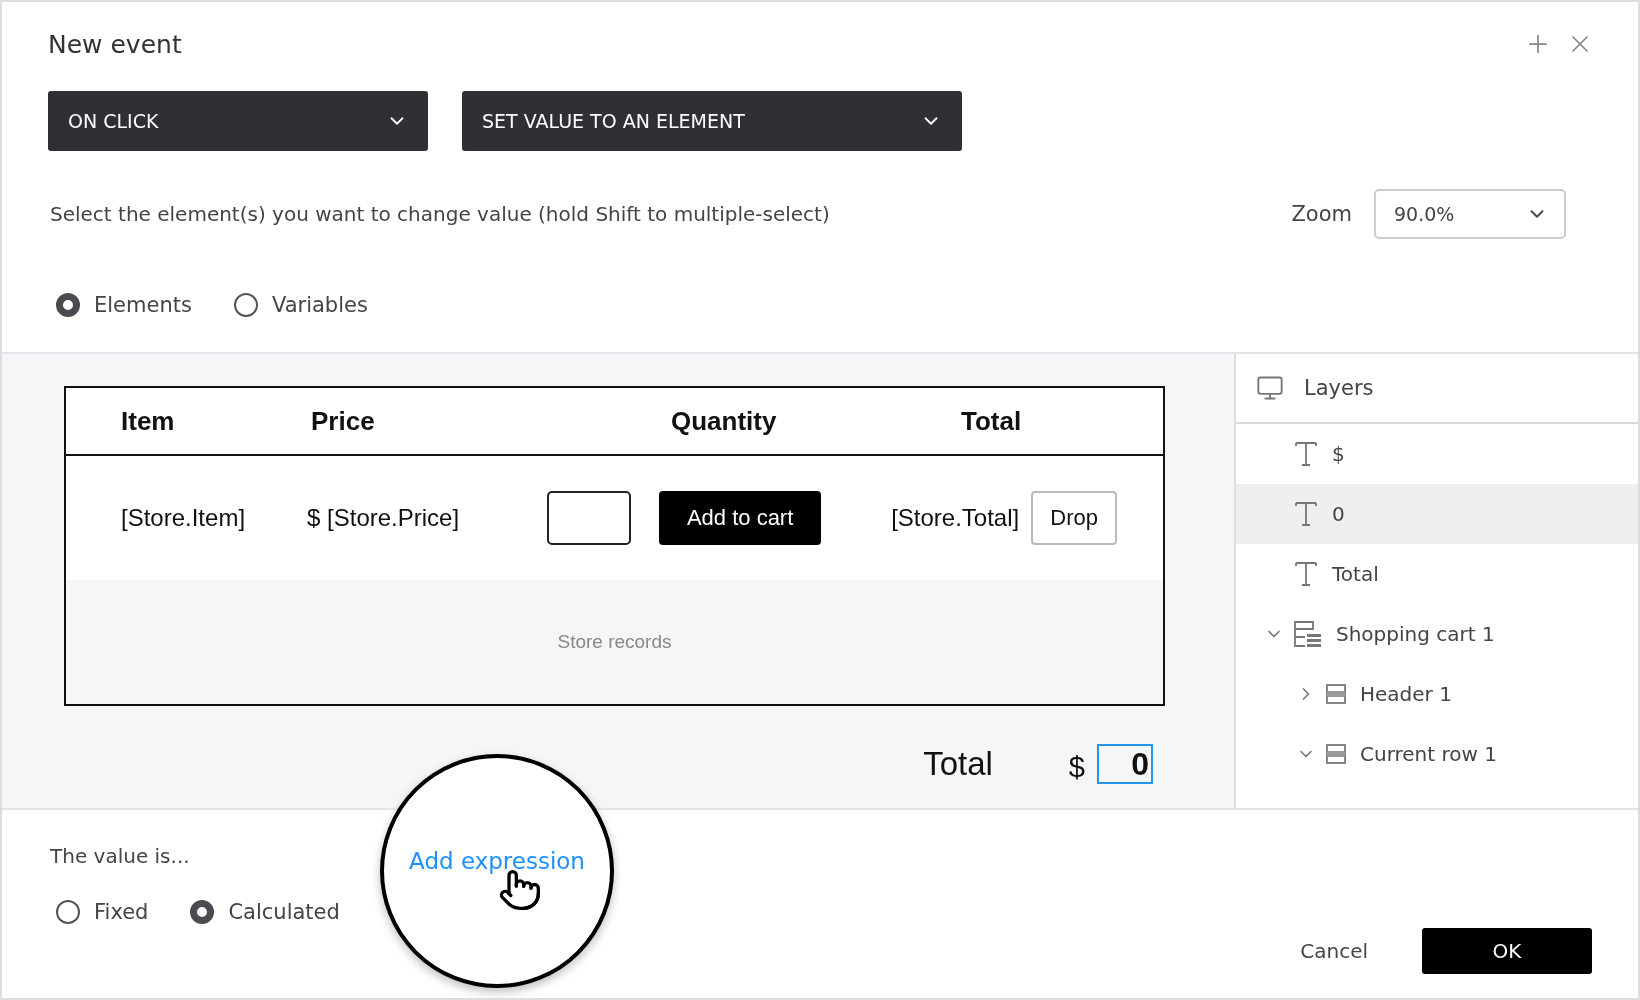  What do you see at coordinates (1076, 767) in the screenshot?
I see `currency-symbol: $` at bounding box center [1076, 767].